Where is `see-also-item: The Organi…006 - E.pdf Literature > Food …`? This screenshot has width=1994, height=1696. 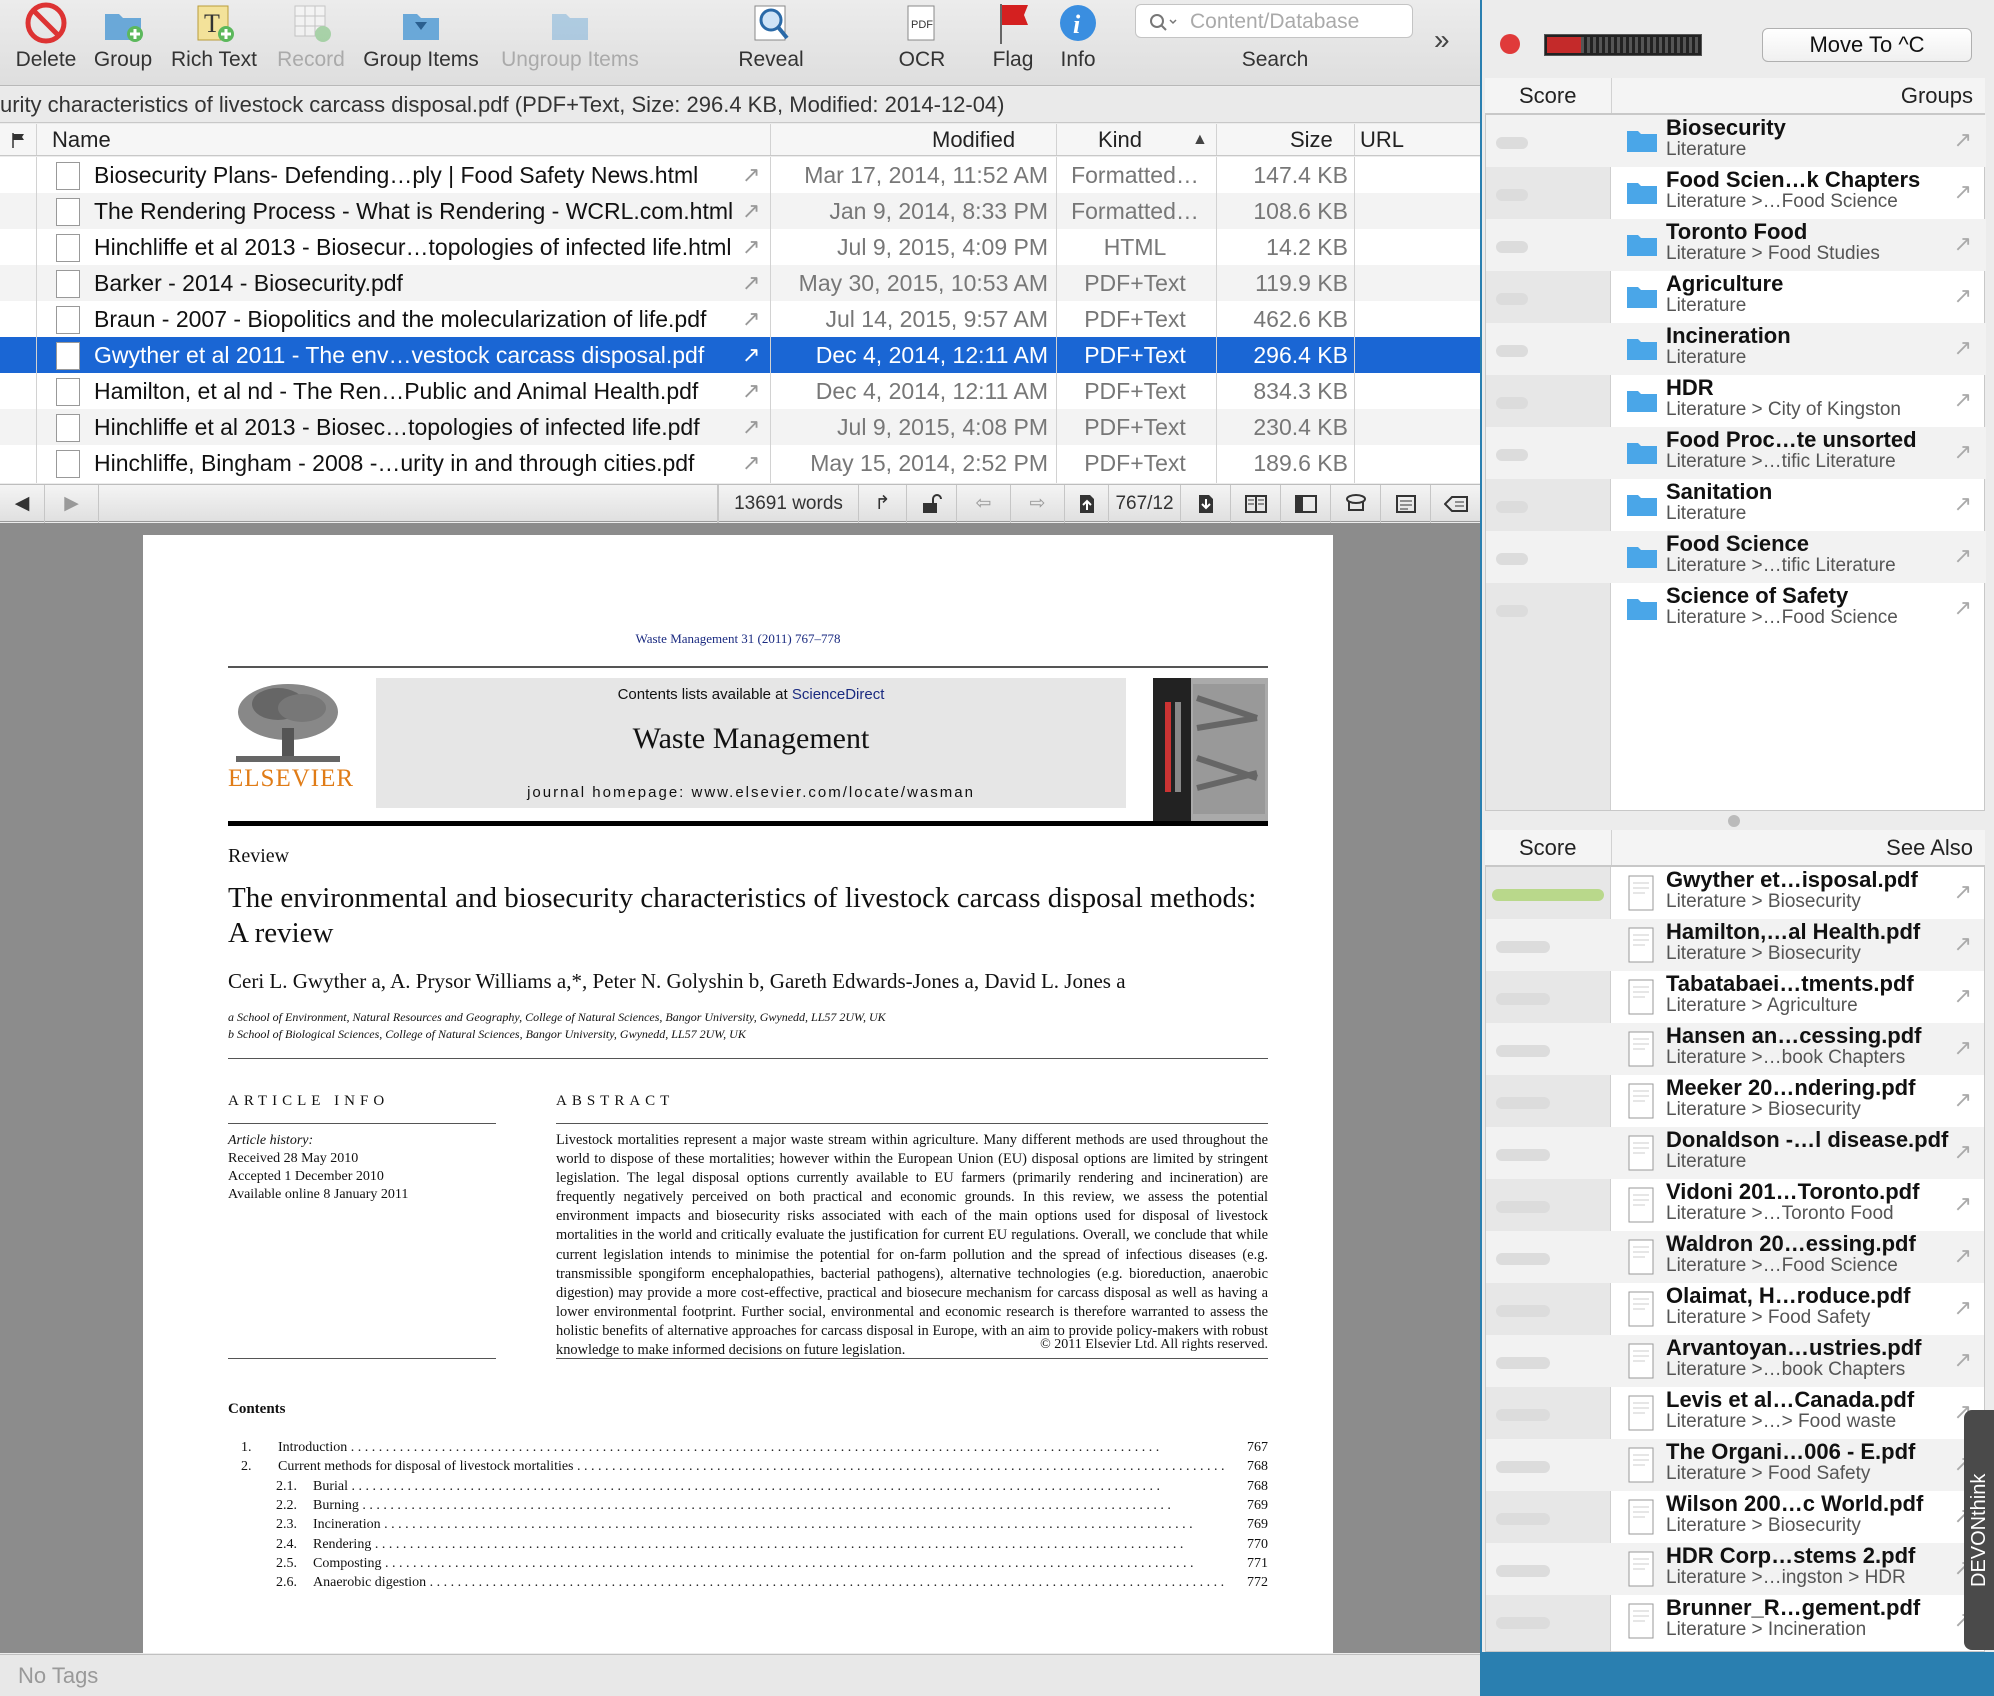 see-also-item: The Organi…006 - E.pdf Literature > Food … is located at coordinates (1735, 1465).